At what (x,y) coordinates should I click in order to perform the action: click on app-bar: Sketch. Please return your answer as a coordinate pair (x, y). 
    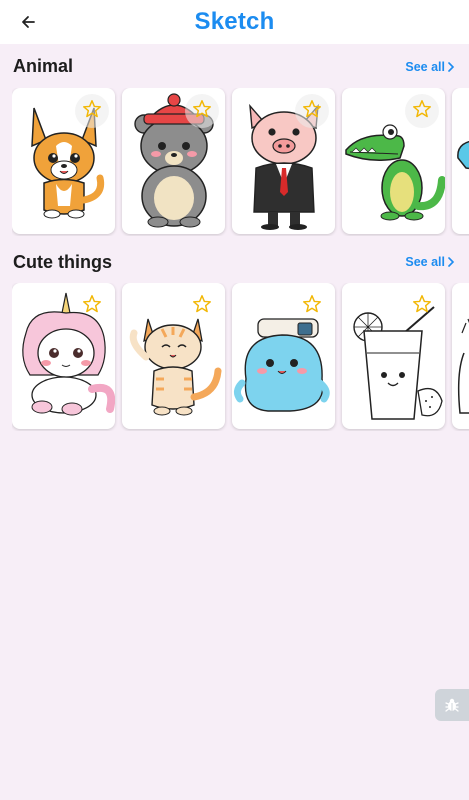
    Looking at the image, I should click on (234, 22).